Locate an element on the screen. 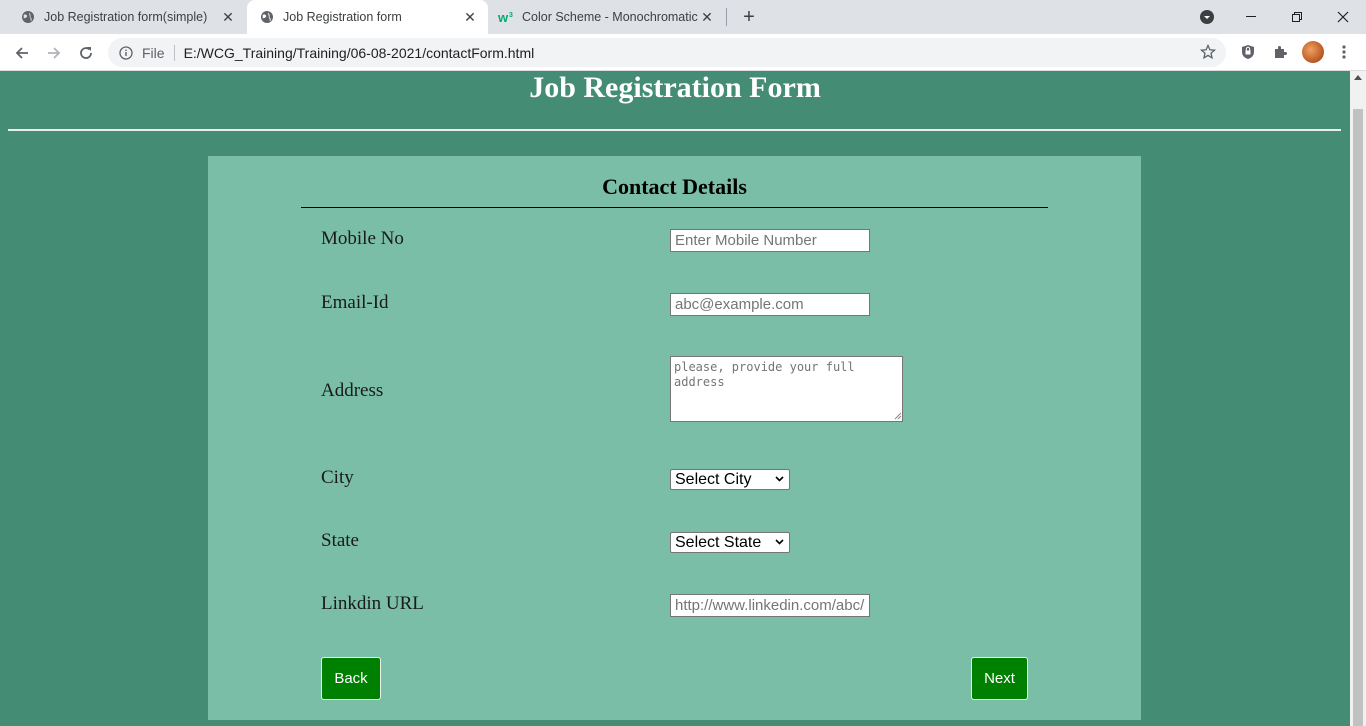 This screenshot has width=1366, height=726. scroll-up-arrow-icon is located at coordinates (1358, 77).